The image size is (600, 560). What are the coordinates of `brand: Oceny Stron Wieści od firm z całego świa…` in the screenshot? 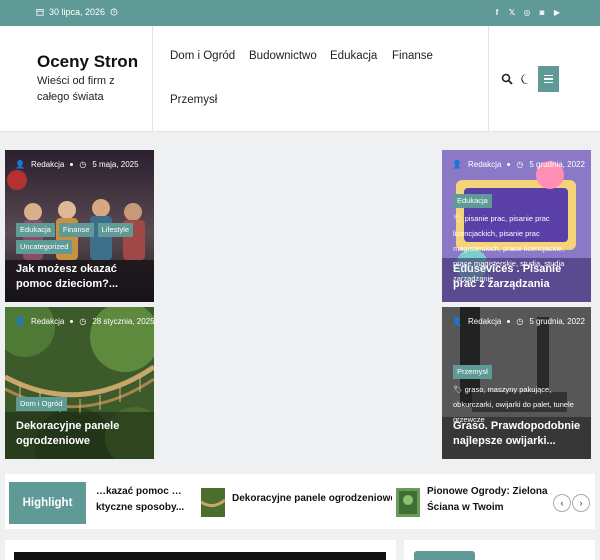 It's located at (76, 79).